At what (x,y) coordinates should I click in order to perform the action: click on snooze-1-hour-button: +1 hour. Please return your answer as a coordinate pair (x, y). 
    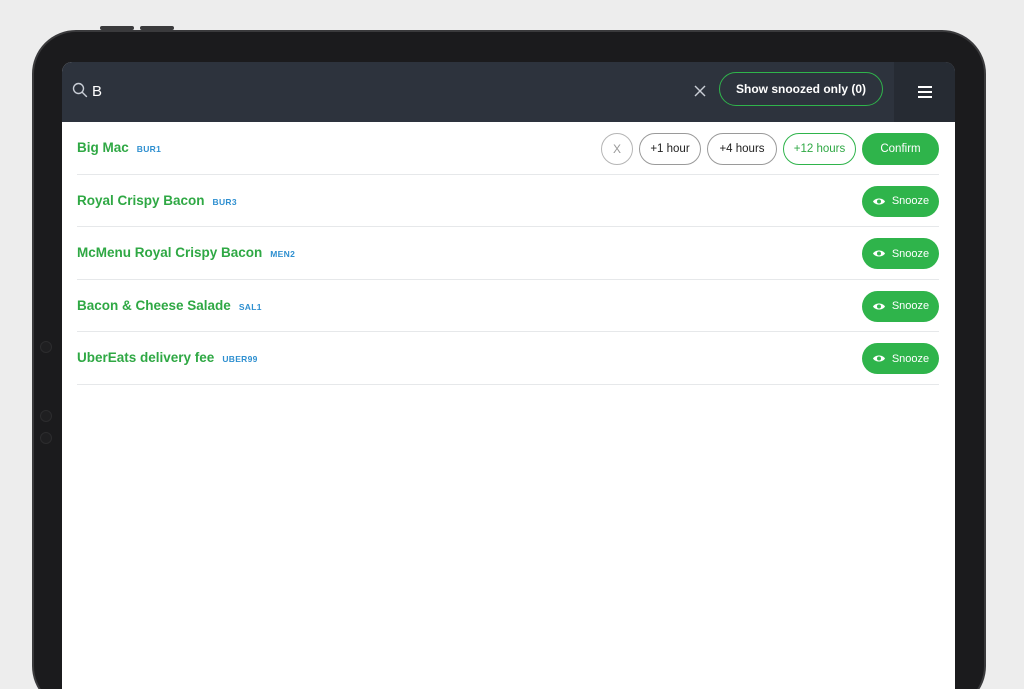
    Looking at the image, I should click on (670, 149).